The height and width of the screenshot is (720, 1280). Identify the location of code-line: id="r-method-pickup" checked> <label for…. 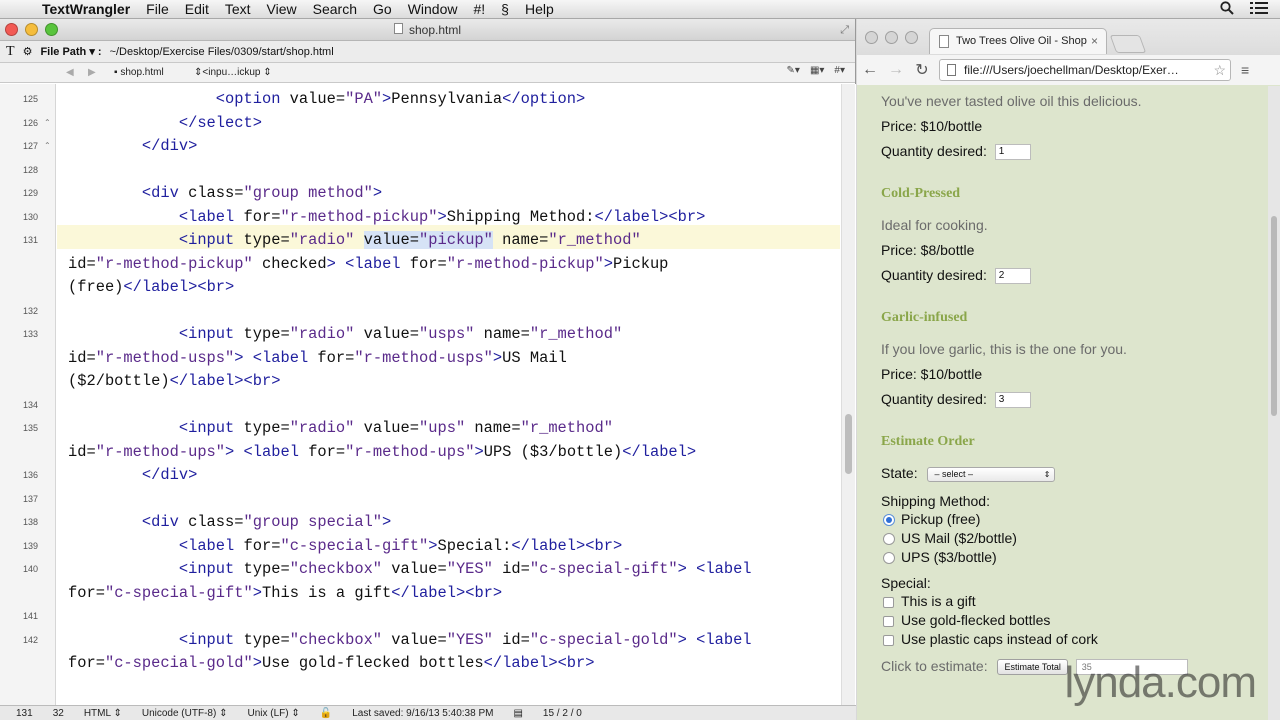
(368, 265).